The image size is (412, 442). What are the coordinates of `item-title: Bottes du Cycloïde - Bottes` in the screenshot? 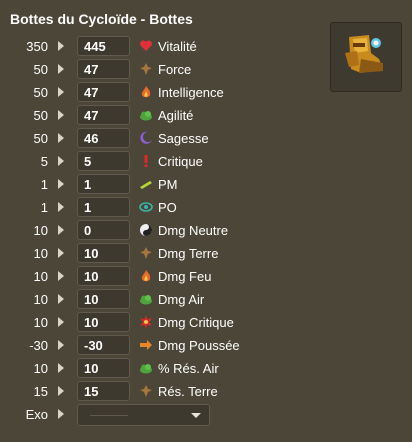 It's located at (101, 19).